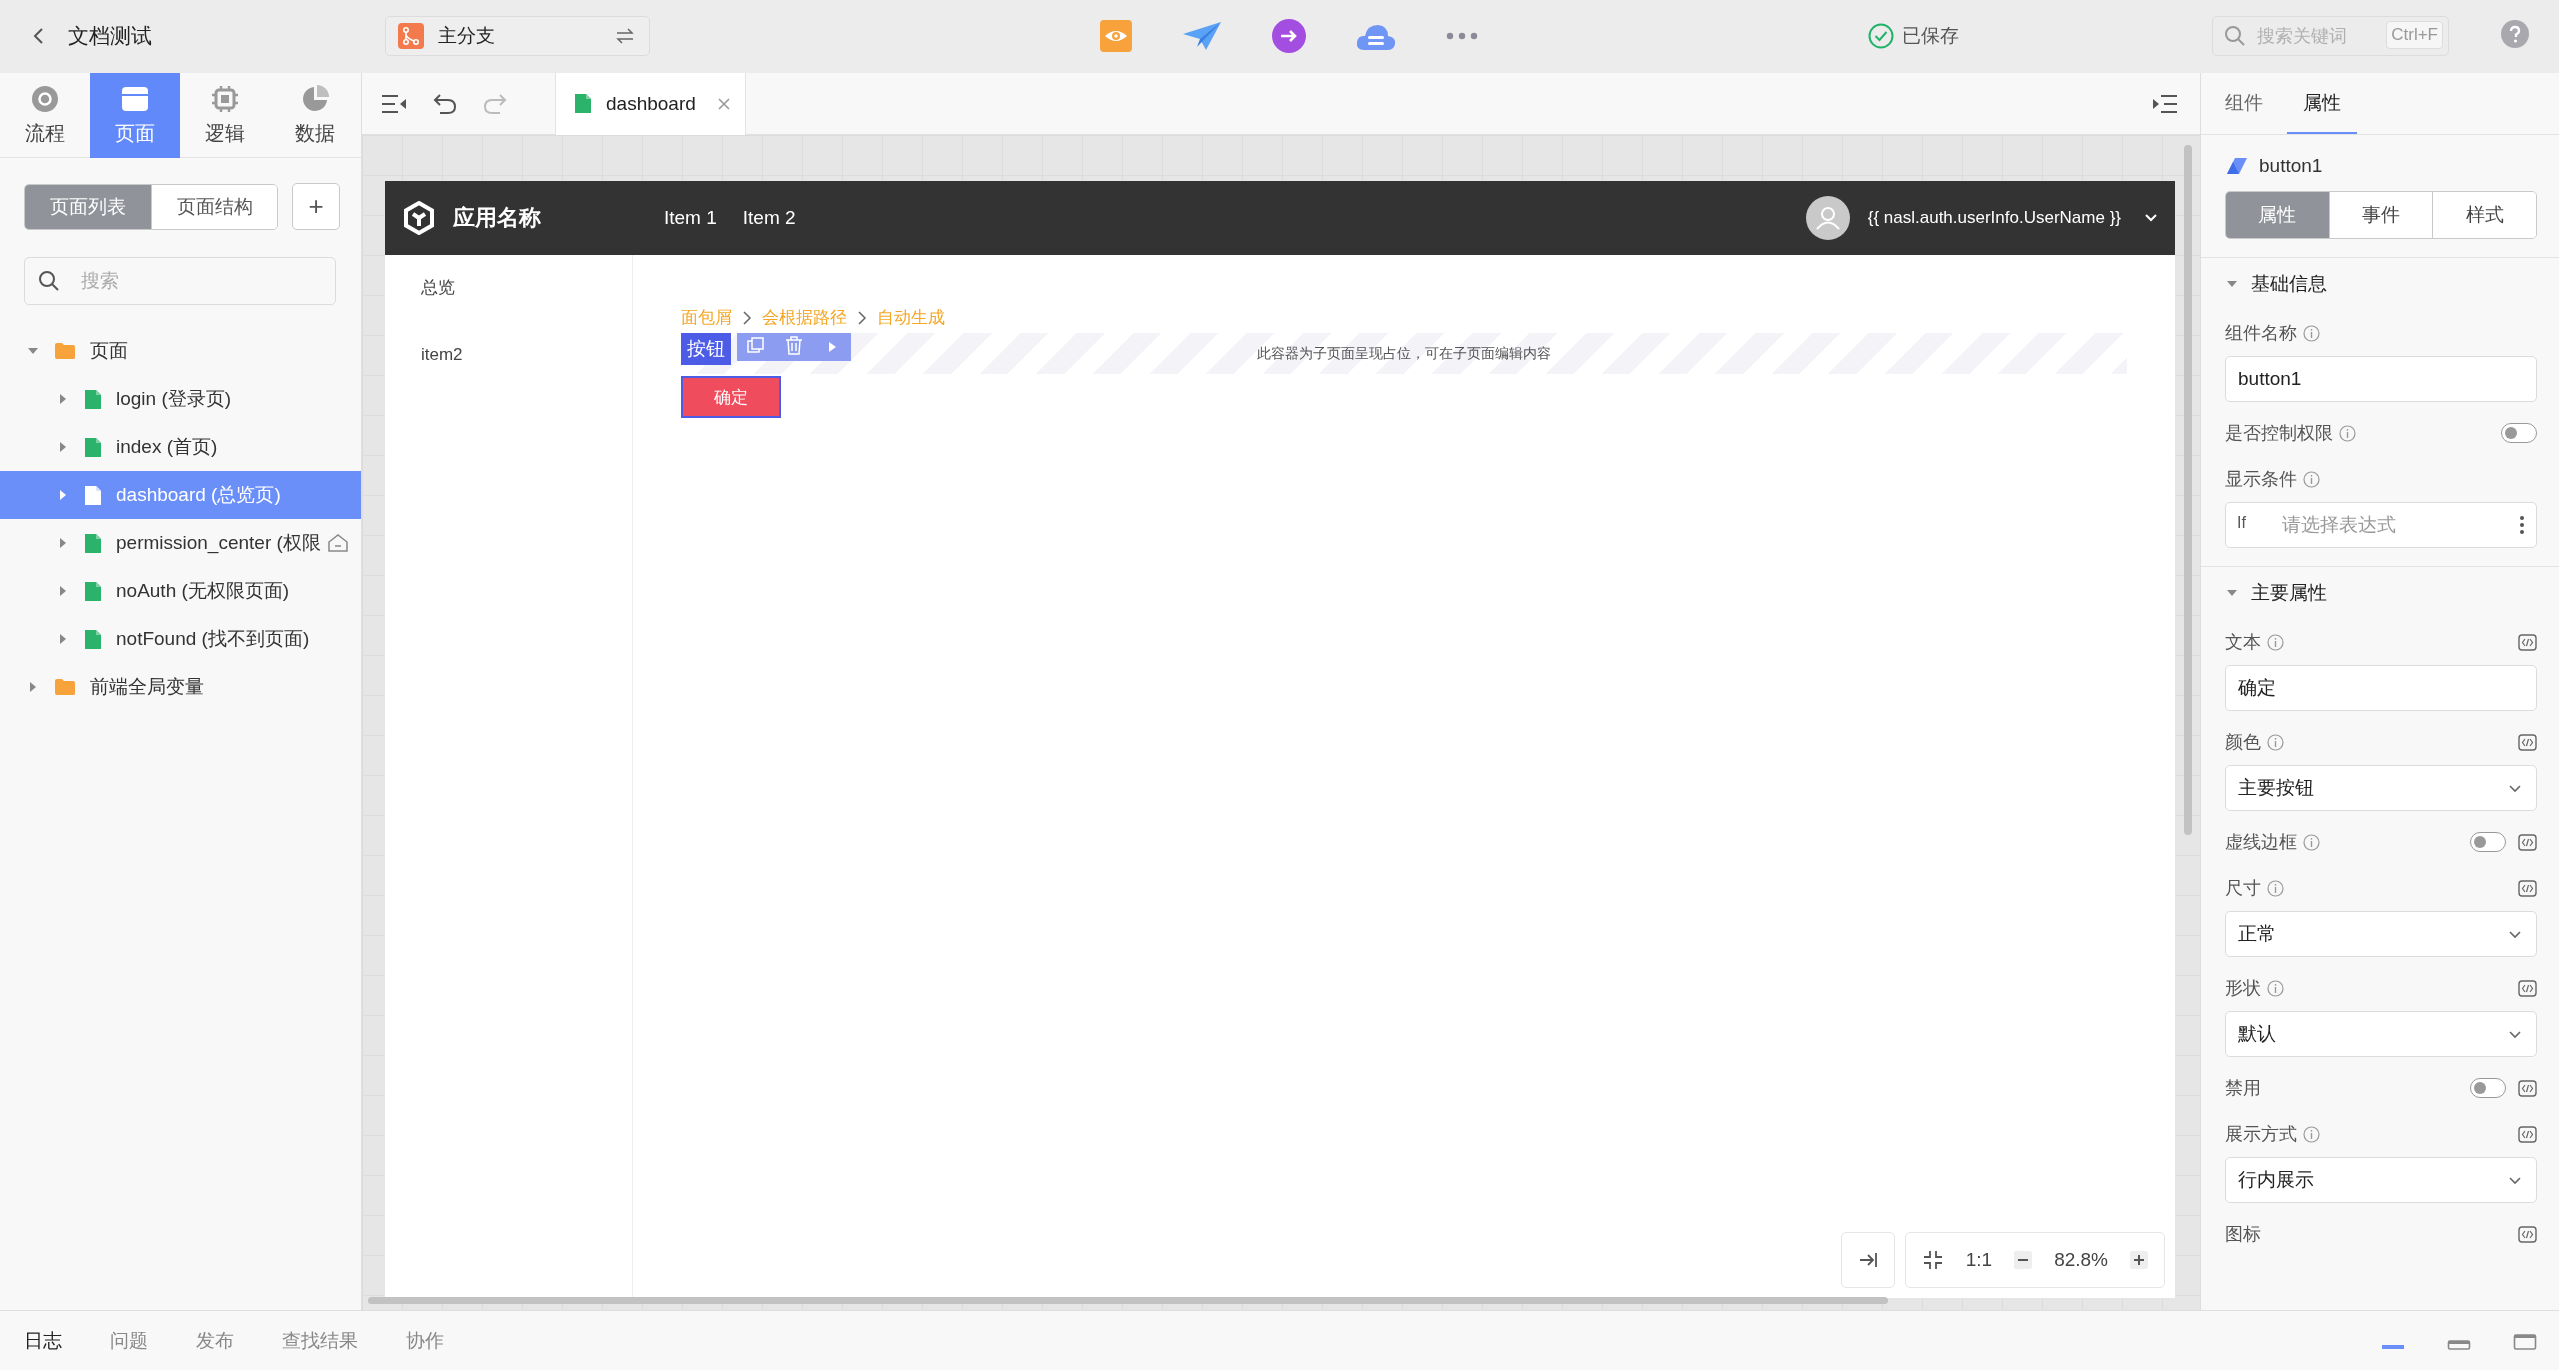 This screenshot has width=2559, height=1370. What do you see at coordinates (419, 218) in the screenshot?
I see `cube-logo-icon` at bounding box center [419, 218].